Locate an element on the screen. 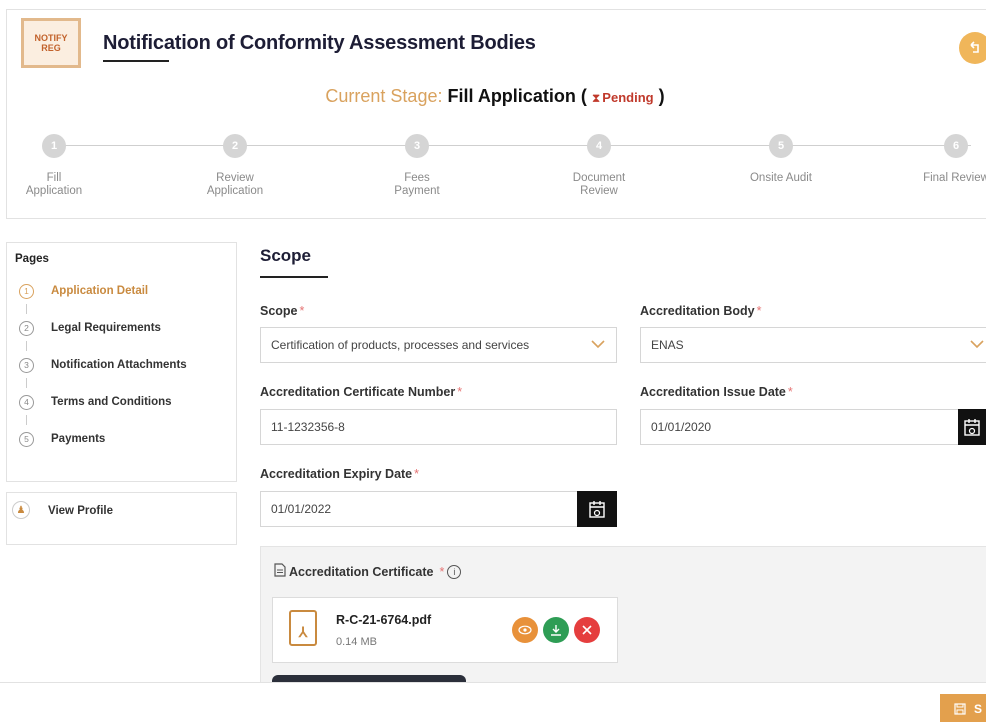  eye-icon is located at coordinates (525, 630).